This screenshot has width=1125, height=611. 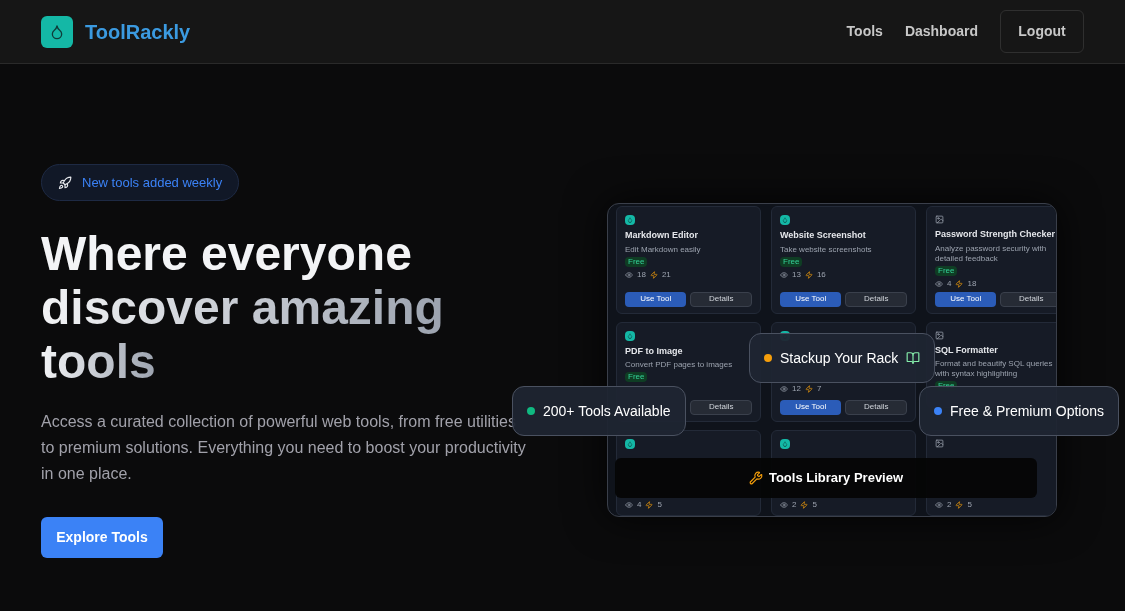 What do you see at coordinates (654, 351) in the screenshot?
I see `tool-title: PDF to Image` at bounding box center [654, 351].